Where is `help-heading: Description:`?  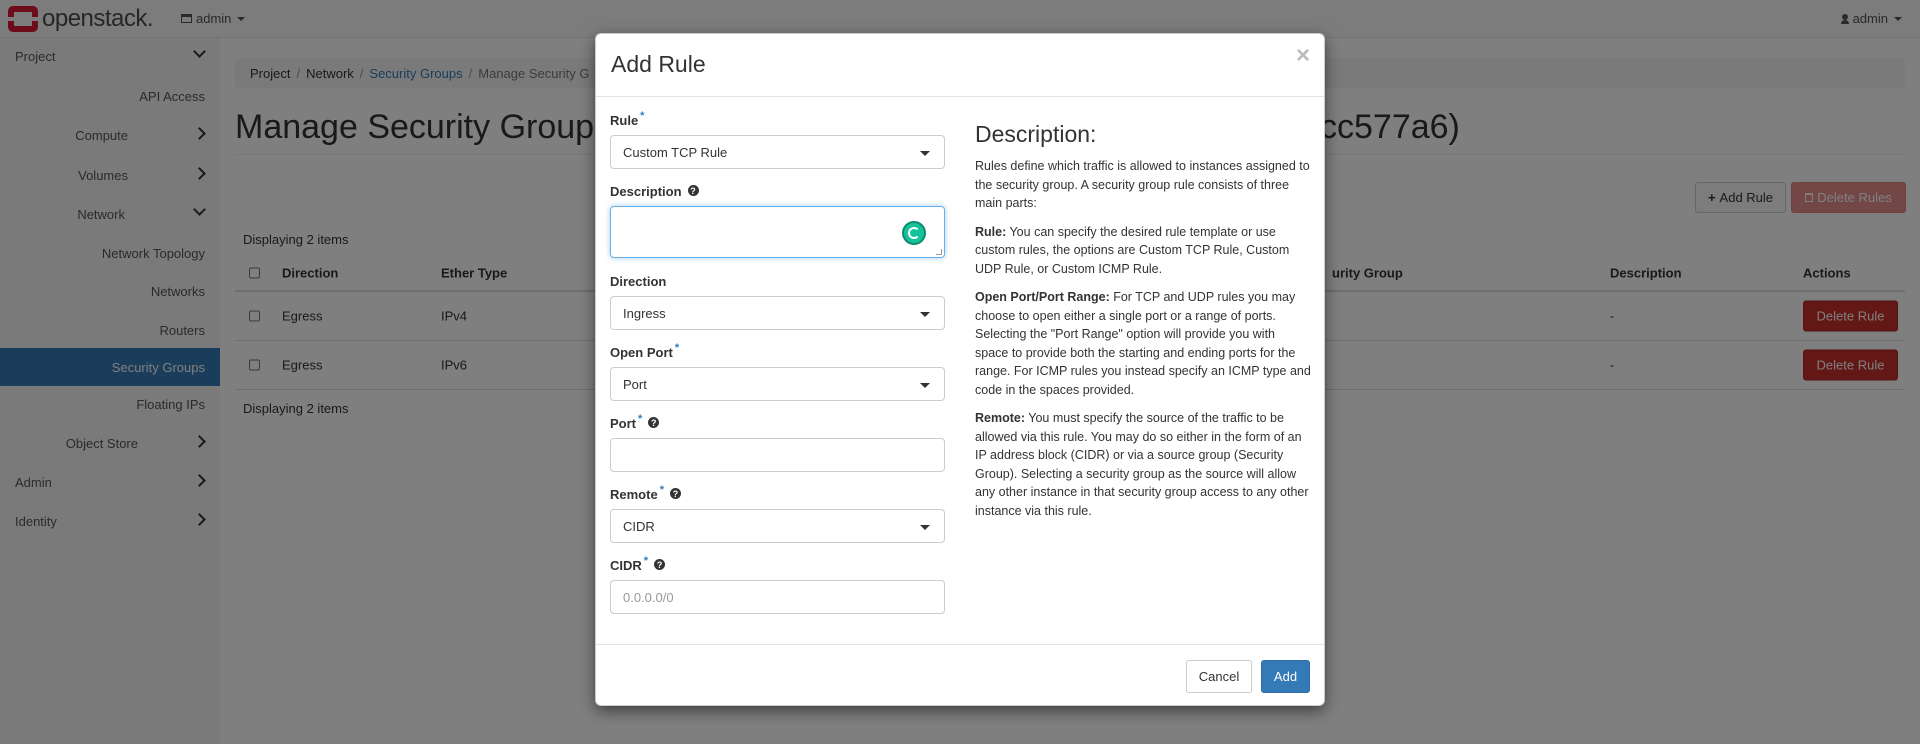 help-heading: Description: is located at coordinates (1036, 134).